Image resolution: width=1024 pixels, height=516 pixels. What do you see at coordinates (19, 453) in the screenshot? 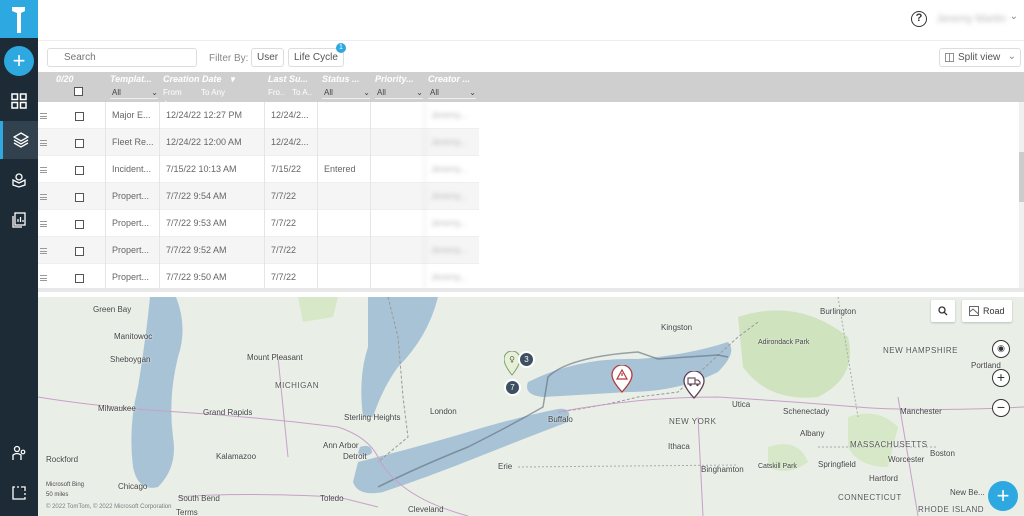
I see `people-icon` at bounding box center [19, 453].